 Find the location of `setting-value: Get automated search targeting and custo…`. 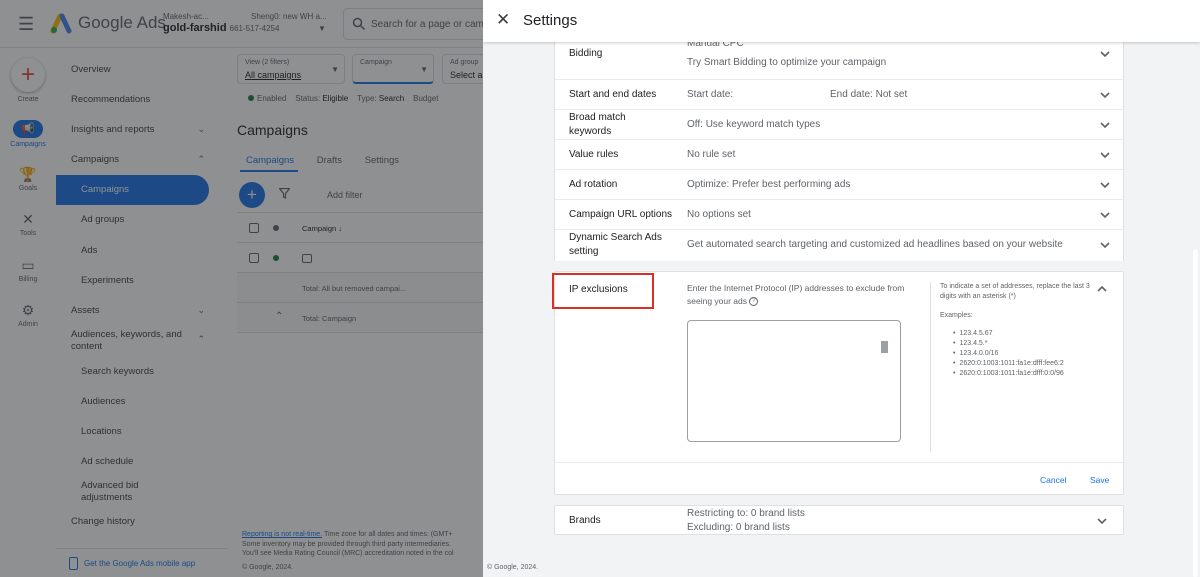

setting-value: Get automated search targeting and custo… is located at coordinates (875, 244).